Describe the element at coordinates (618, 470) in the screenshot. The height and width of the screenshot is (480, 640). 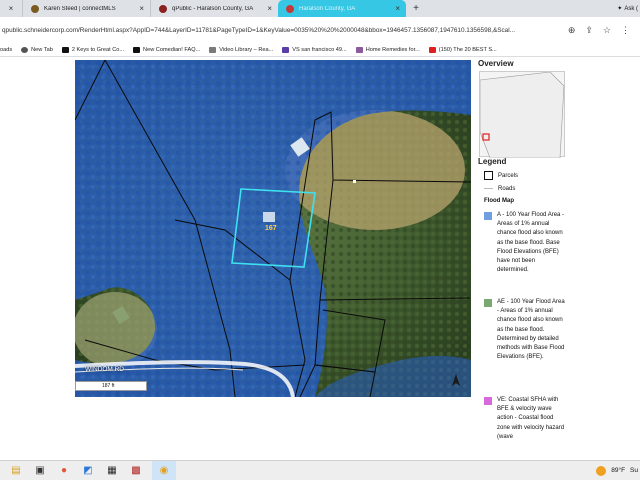
I see `weather-temperature: 89°F` at that location.